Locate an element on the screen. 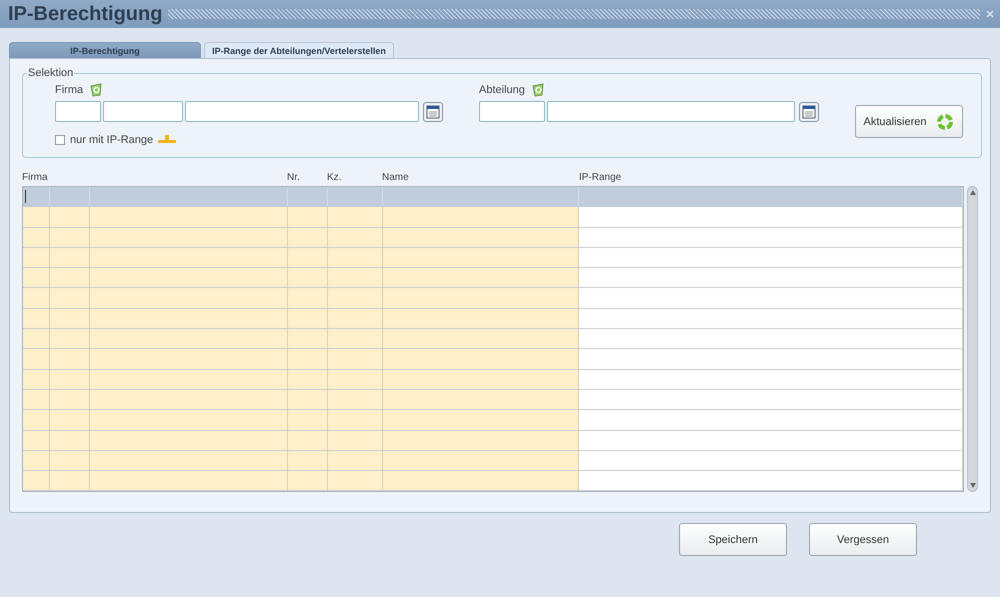  group-legend: Selektion is located at coordinates (50, 73).